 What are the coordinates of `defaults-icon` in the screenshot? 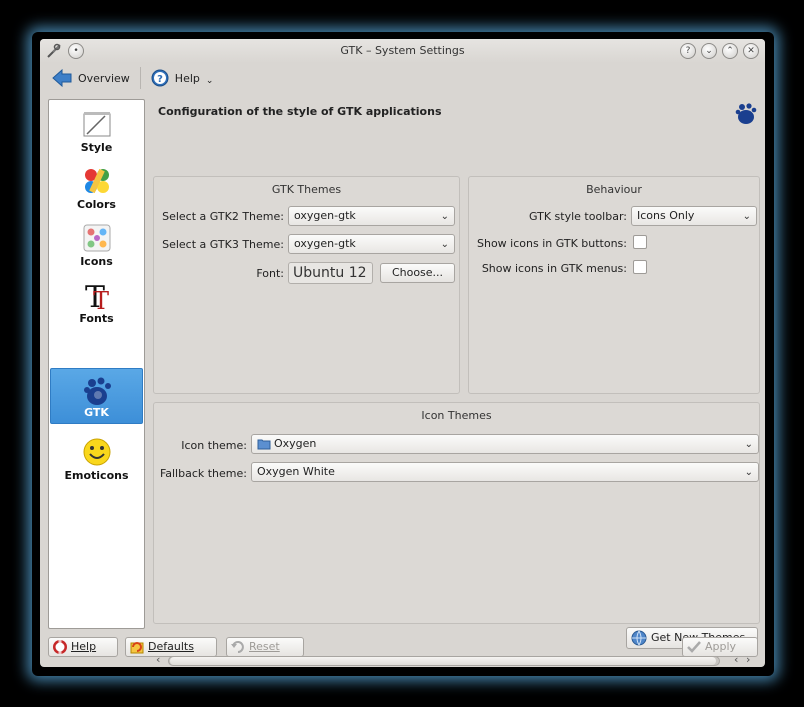 It's located at (137, 648).